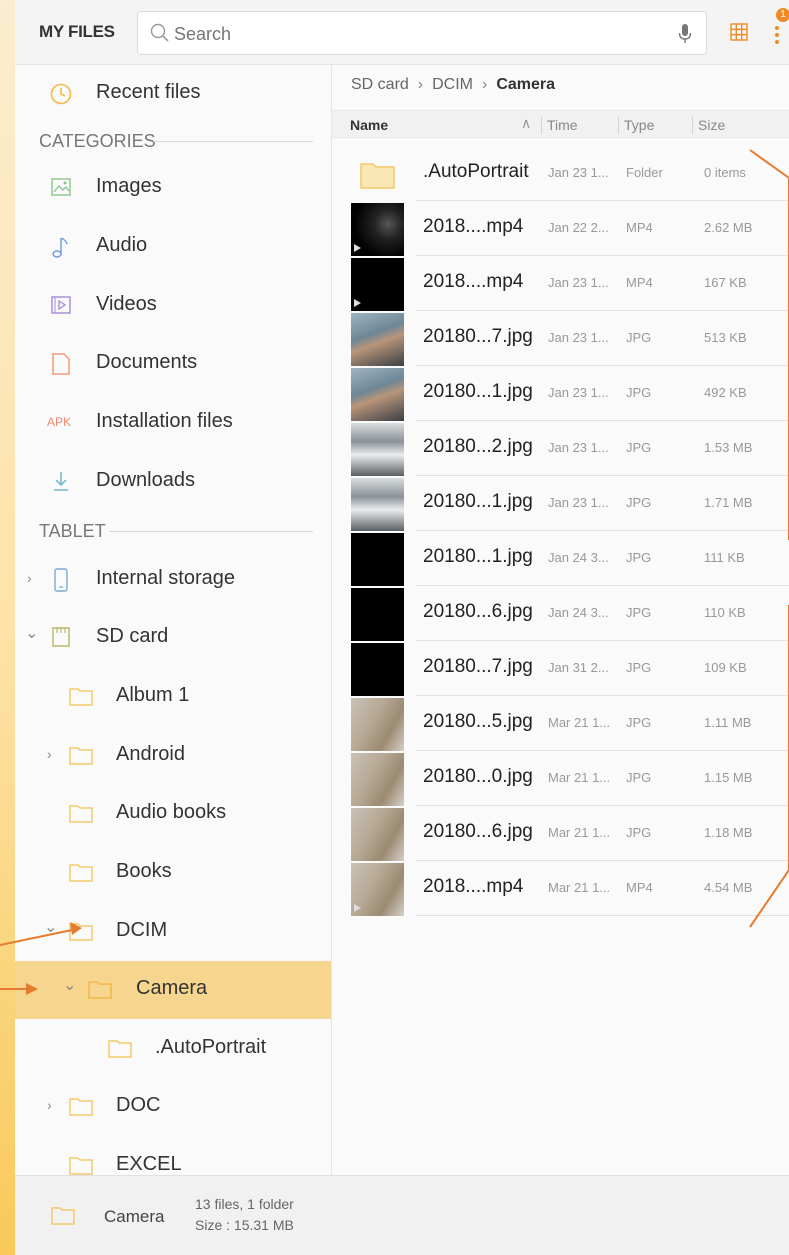  Describe the element at coordinates (478, 721) in the screenshot. I see `file-name: 20180...5.jpg` at that location.